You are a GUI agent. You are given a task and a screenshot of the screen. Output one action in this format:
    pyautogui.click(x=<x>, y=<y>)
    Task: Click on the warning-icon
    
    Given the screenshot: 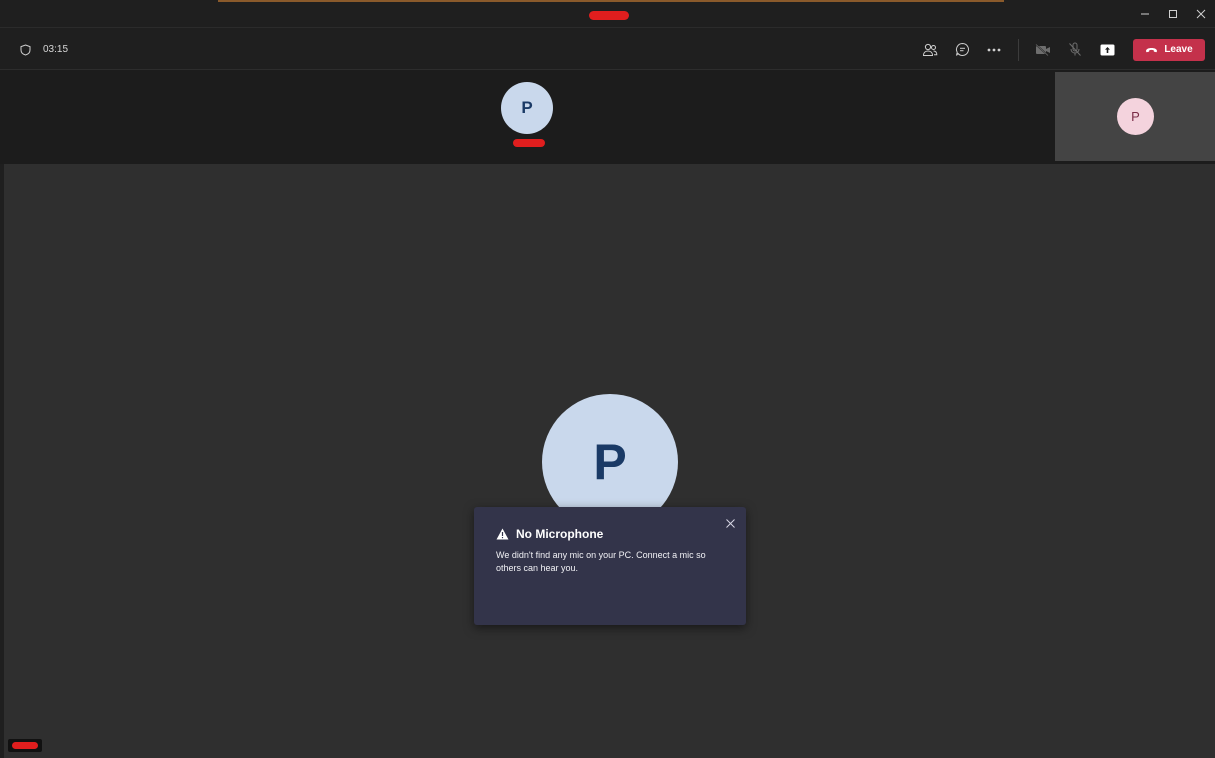 What is the action you would take?
    pyautogui.click(x=502, y=534)
    